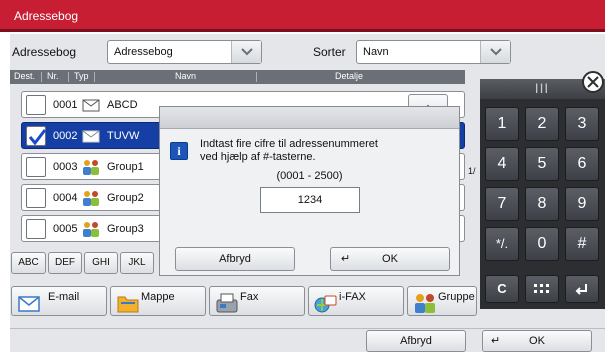  Describe the element at coordinates (433, 52) in the screenshot. I see `sort-select: Navn` at that location.